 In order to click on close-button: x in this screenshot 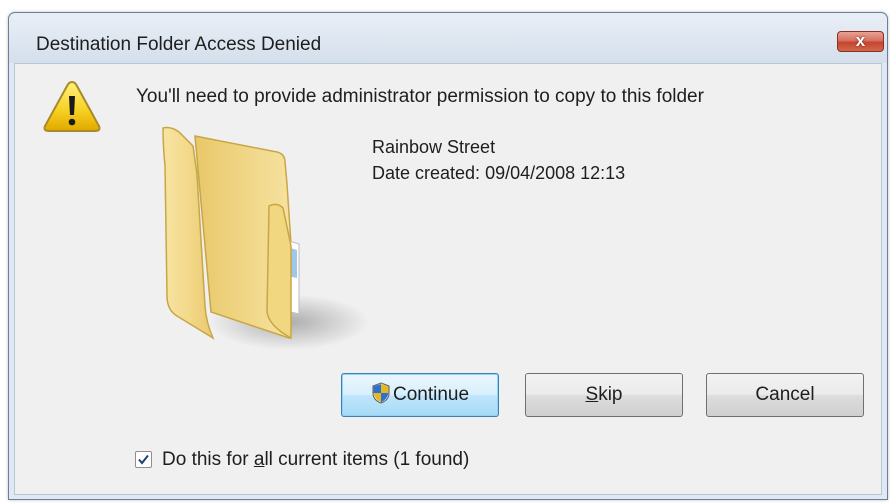, I will do `click(860, 41)`.